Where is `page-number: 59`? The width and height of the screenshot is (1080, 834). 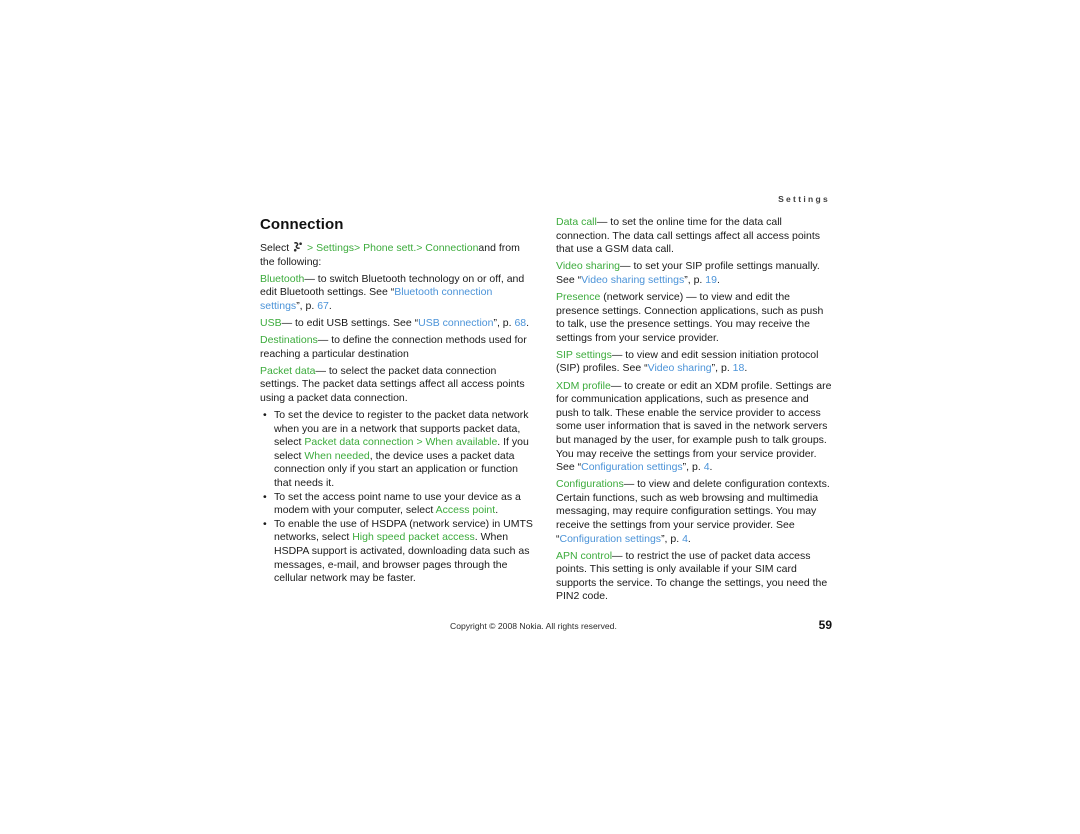 page-number: 59 is located at coordinates (825, 625).